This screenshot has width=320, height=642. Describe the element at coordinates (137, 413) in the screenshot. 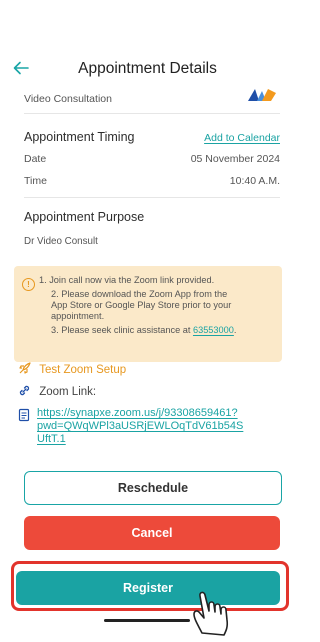

I see `zoom-link-line-1: https://synapxe.zoom.us/j/93308659461?` at that location.